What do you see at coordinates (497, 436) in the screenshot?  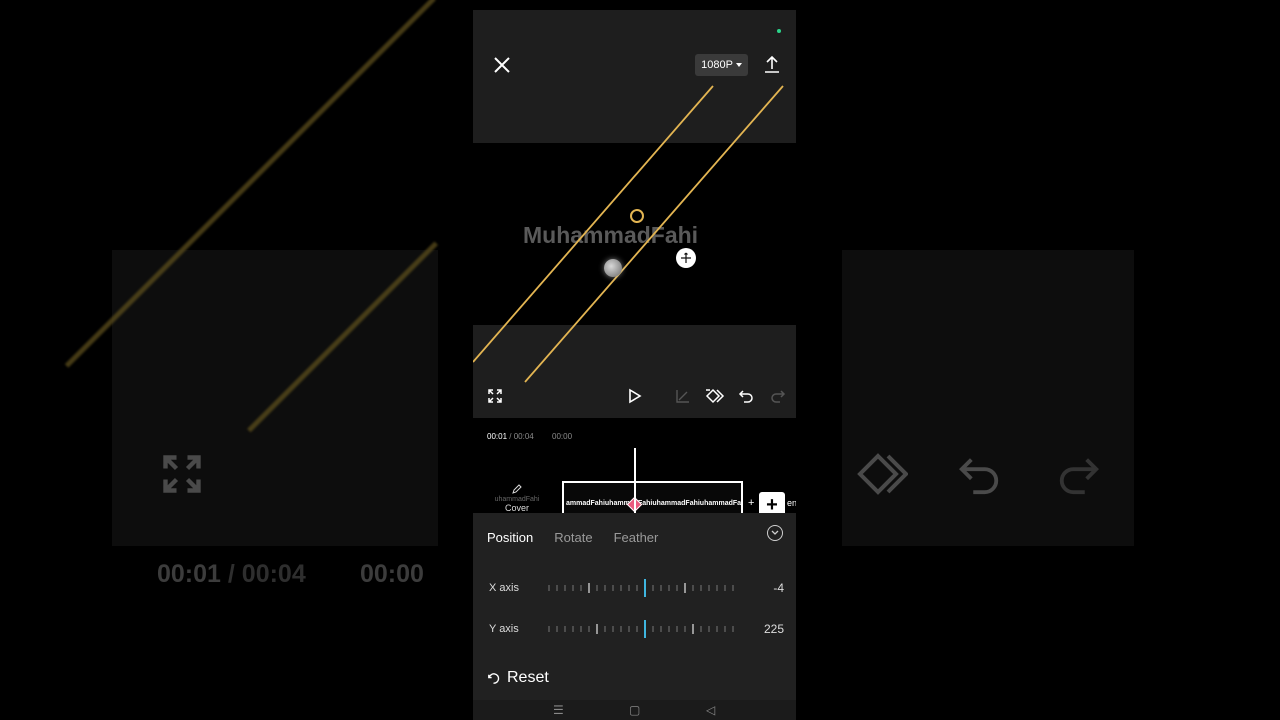 I see `current-time: 00:01` at bounding box center [497, 436].